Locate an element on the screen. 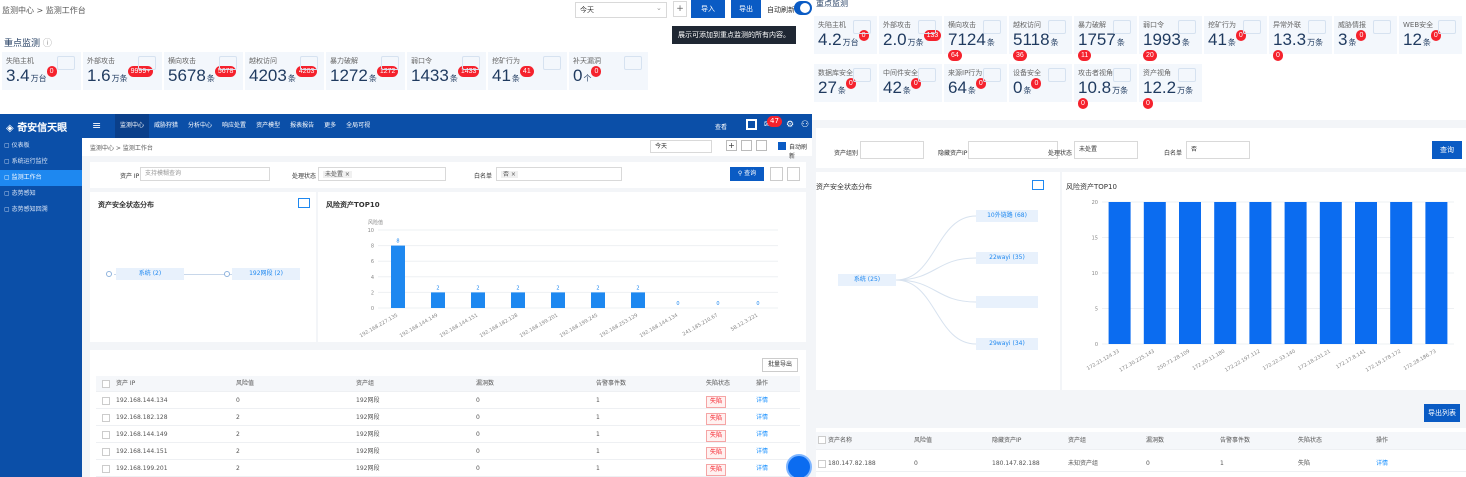 The width and height of the screenshot is (1466, 477). nav-item: 报表报告 is located at coordinates (302, 126).